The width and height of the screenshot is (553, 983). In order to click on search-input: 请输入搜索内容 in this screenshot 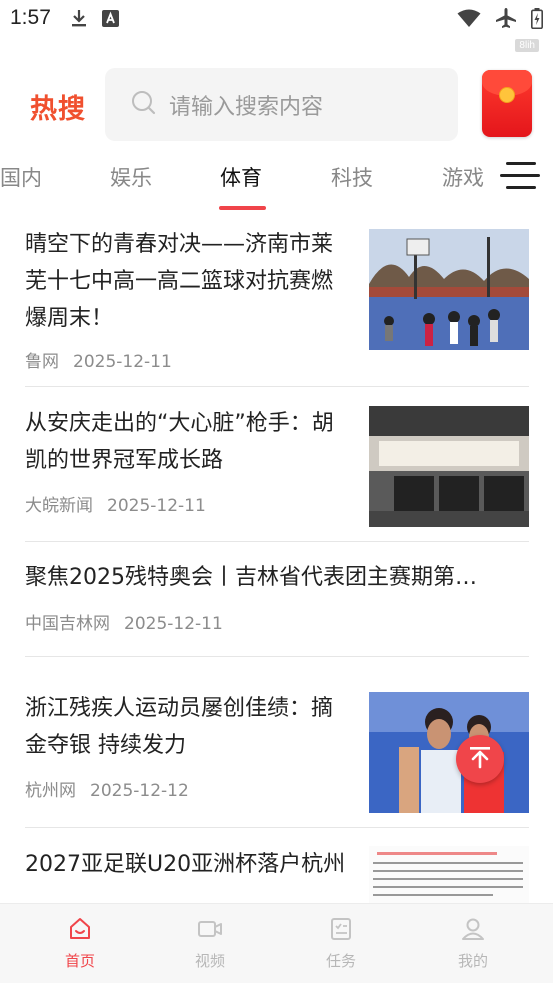, I will do `click(281, 104)`.